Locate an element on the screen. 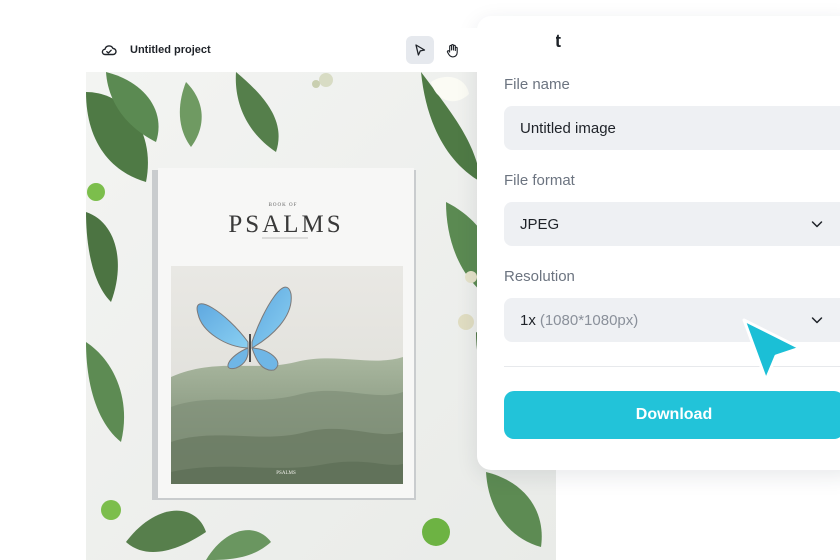  file-name-label: File name is located at coordinates (537, 84).